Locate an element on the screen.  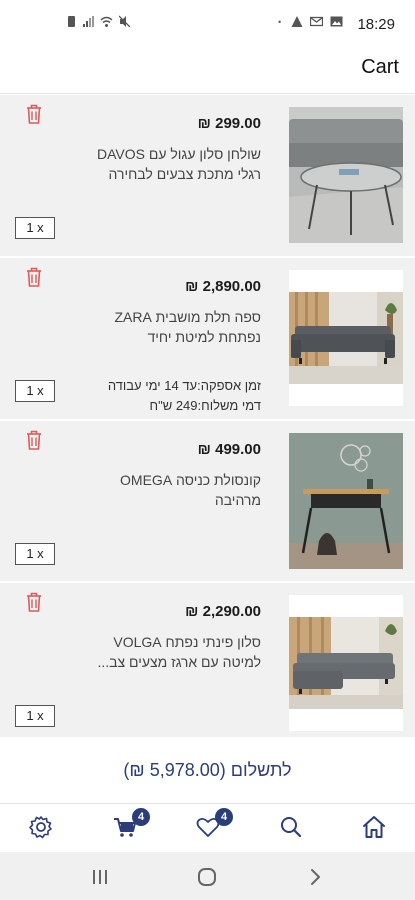
grey-sofa-photo is located at coordinates (346, 338).